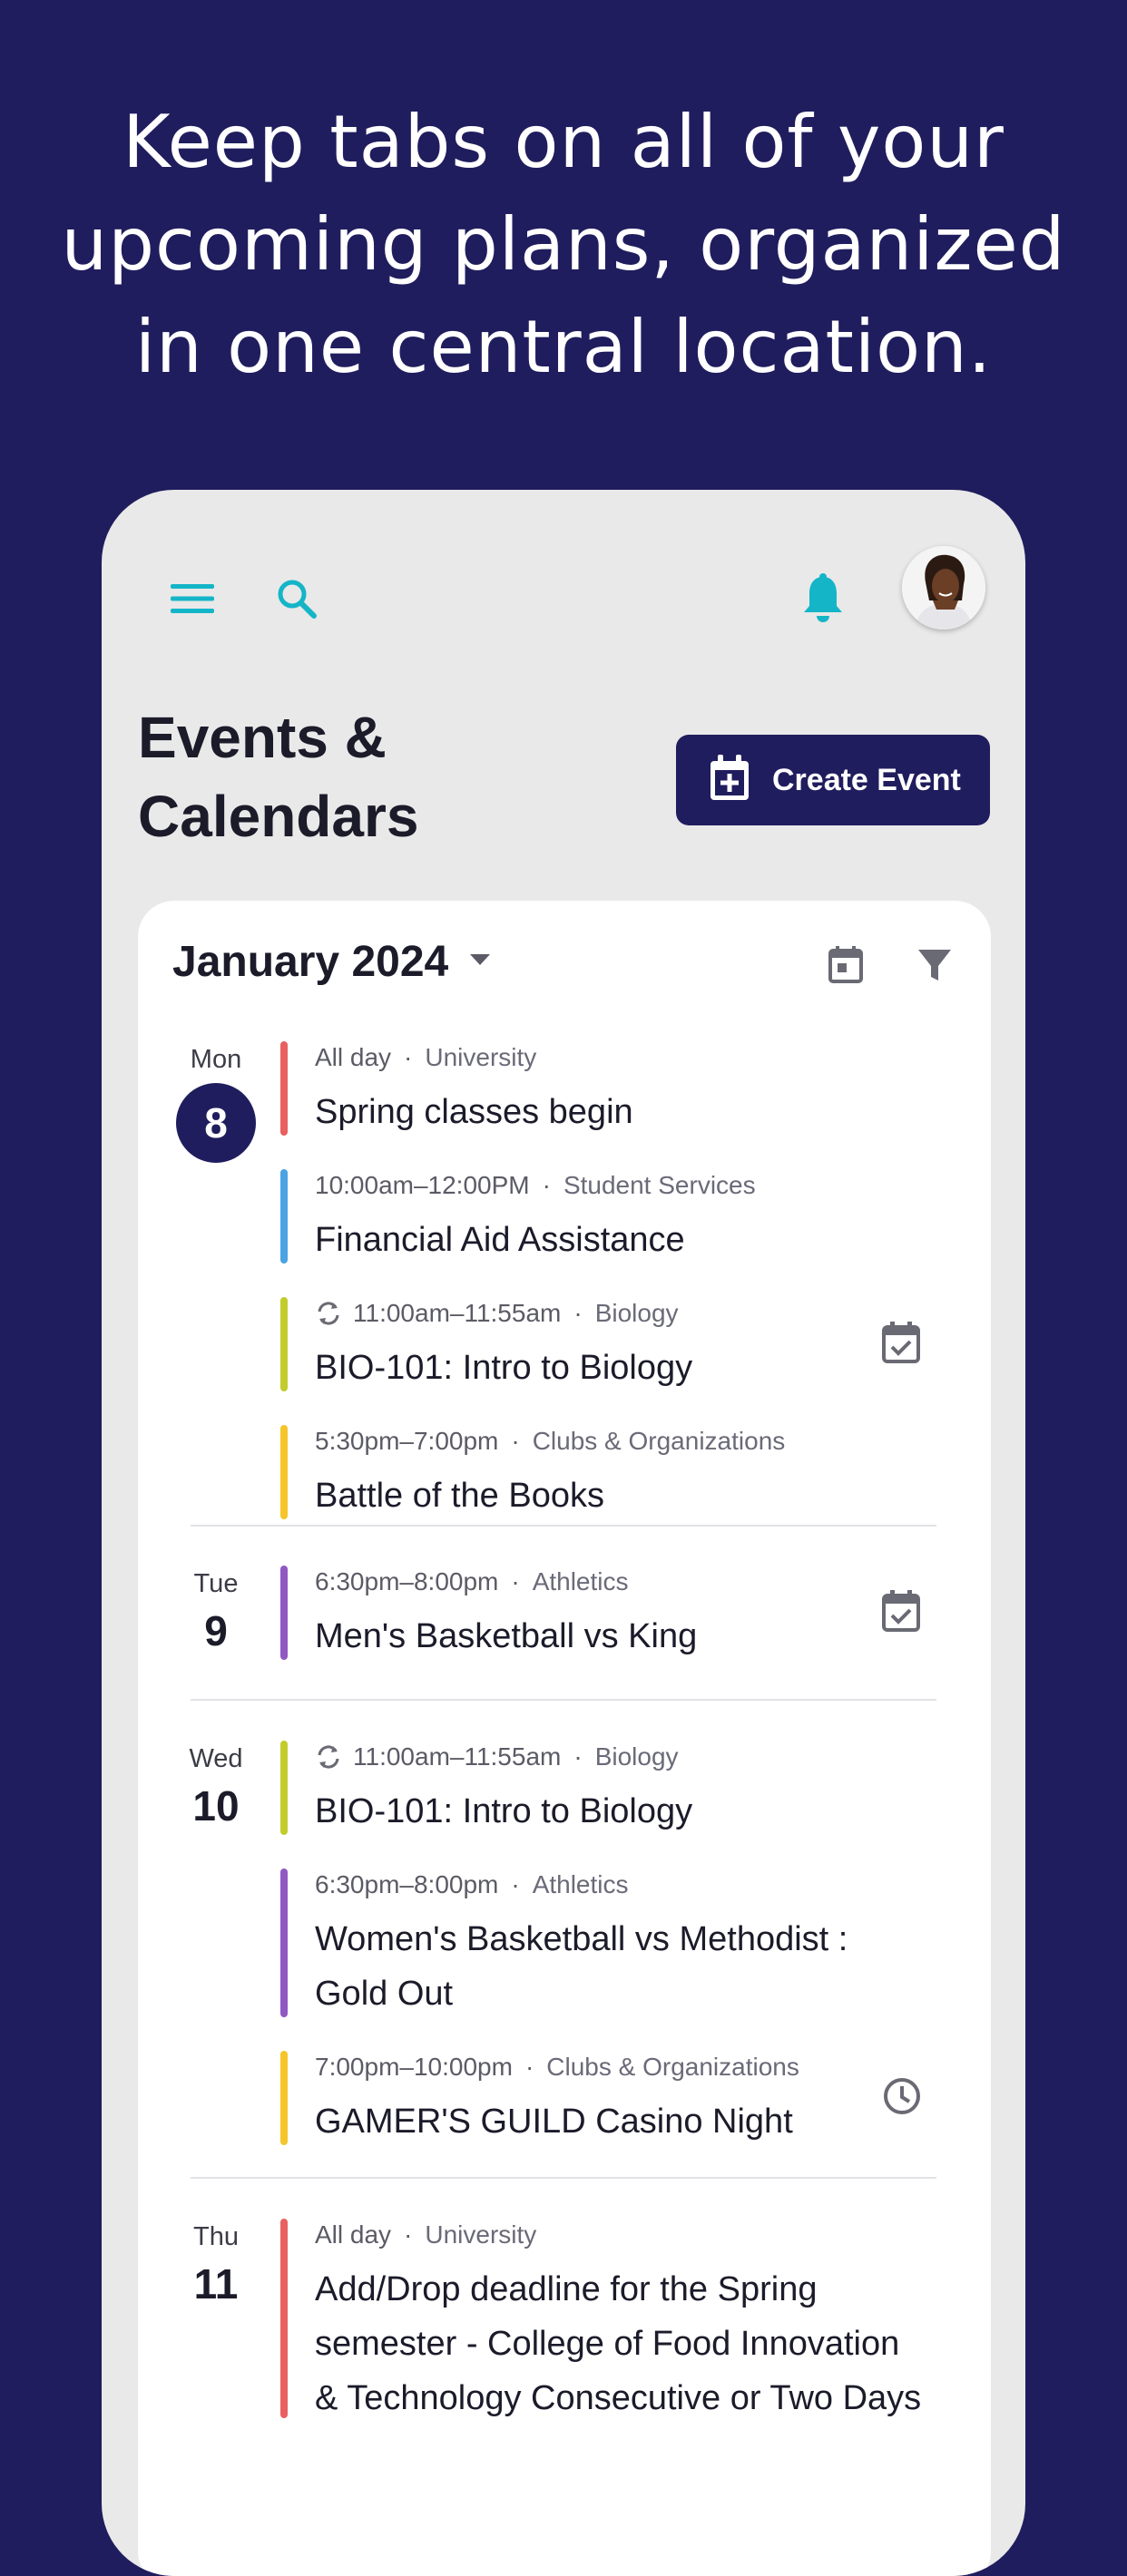 This screenshot has height=2576, width=1127. What do you see at coordinates (625, 1088) in the screenshot?
I see `event-item: All day · University Spring classes begin` at bounding box center [625, 1088].